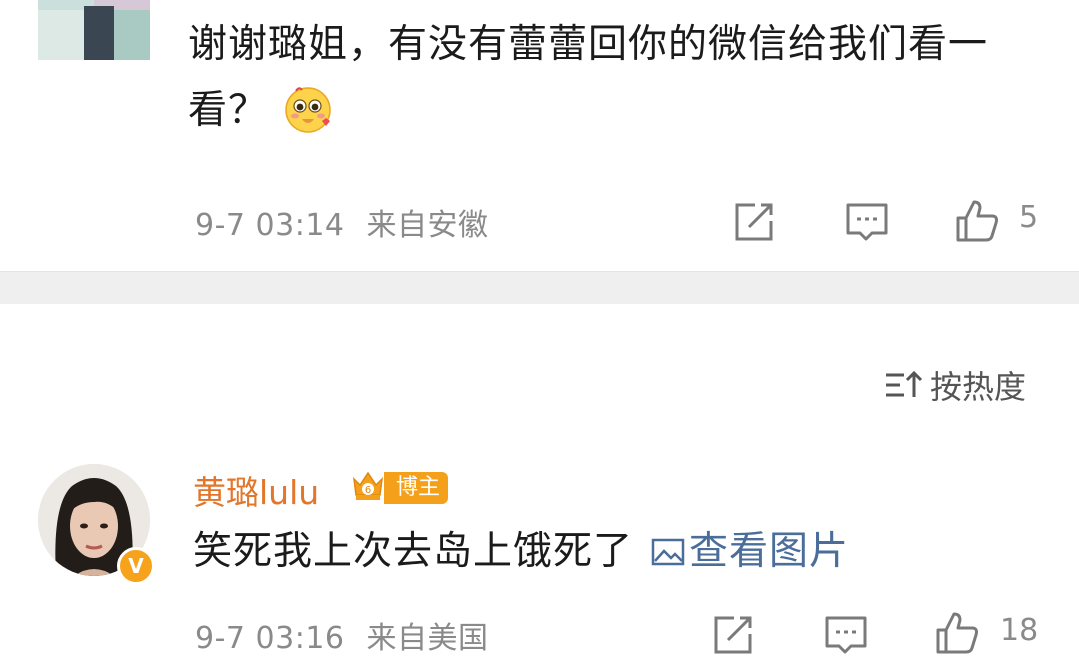  Describe the element at coordinates (539, 287) in the screenshot. I see `section-divider` at that location.